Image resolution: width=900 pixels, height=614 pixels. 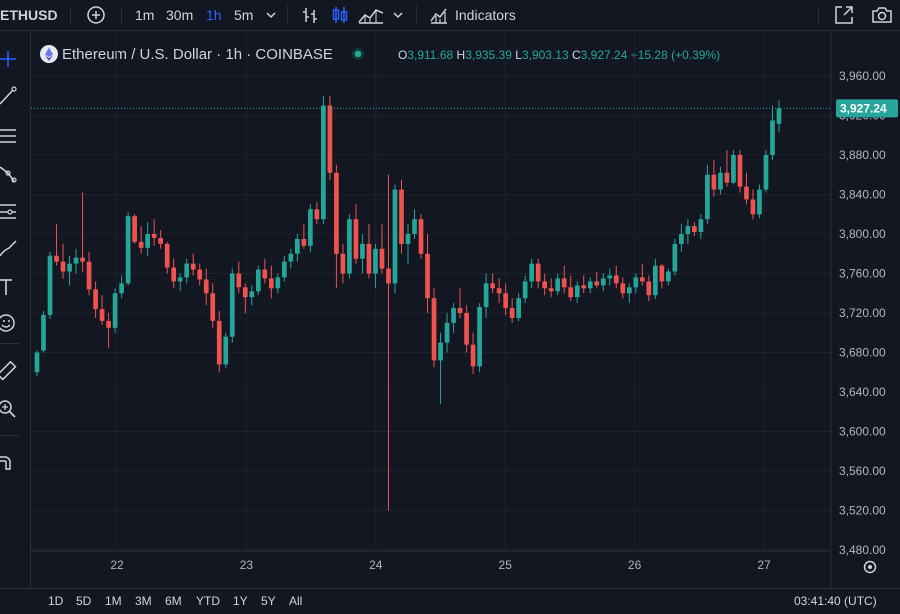 What do you see at coordinates (9, 409) in the screenshot?
I see `zoom-icon` at bounding box center [9, 409].